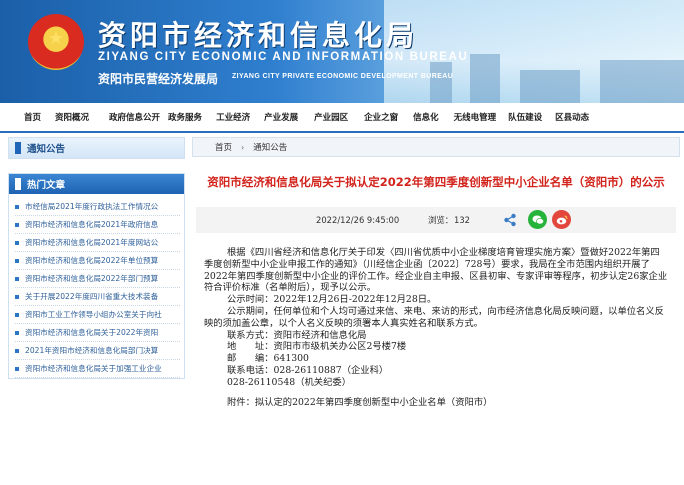 This screenshot has width=684, height=485. Describe the element at coordinates (358, 220) in the screenshot. I see `publish-date: 2022/12/26 9:45:00` at that location.